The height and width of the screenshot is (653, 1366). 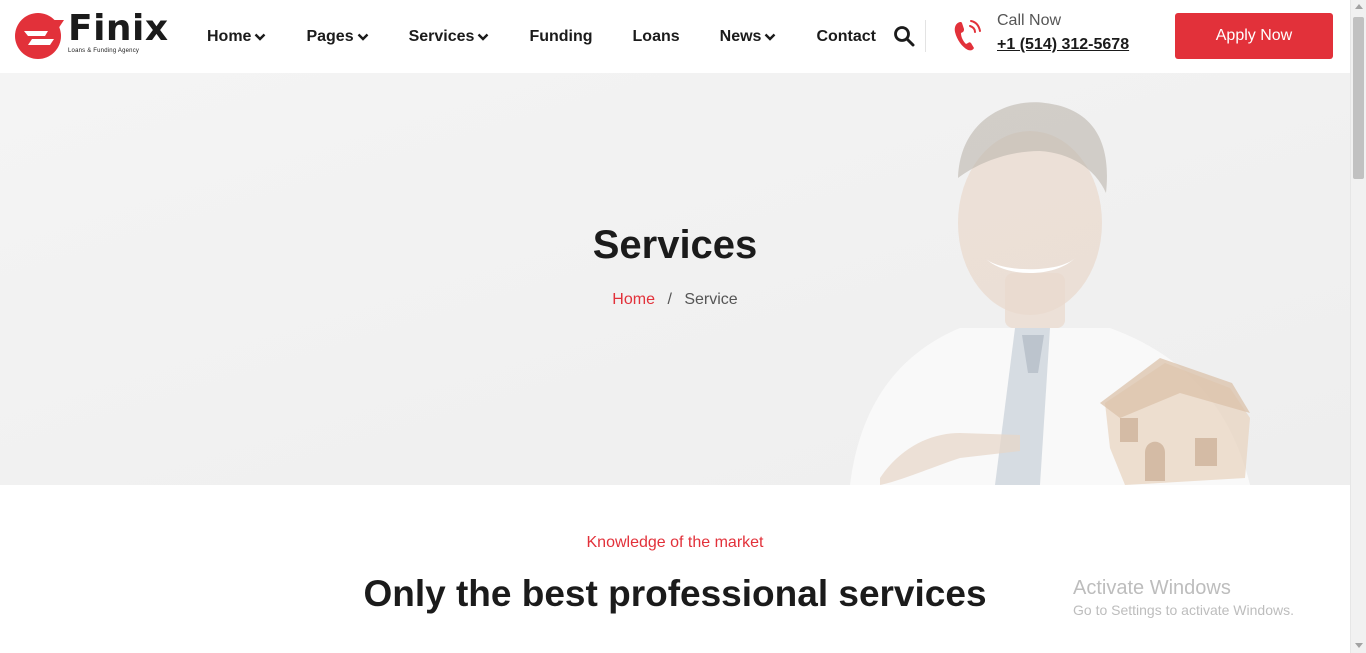 What do you see at coordinates (1358, 326) in the screenshot?
I see `page-scrollbar` at bounding box center [1358, 326].